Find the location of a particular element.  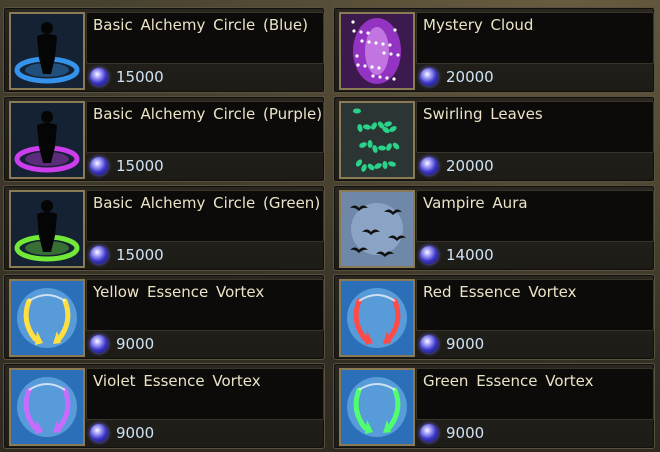

red-essence-vortex-icon is located at coordinates (377, 318).